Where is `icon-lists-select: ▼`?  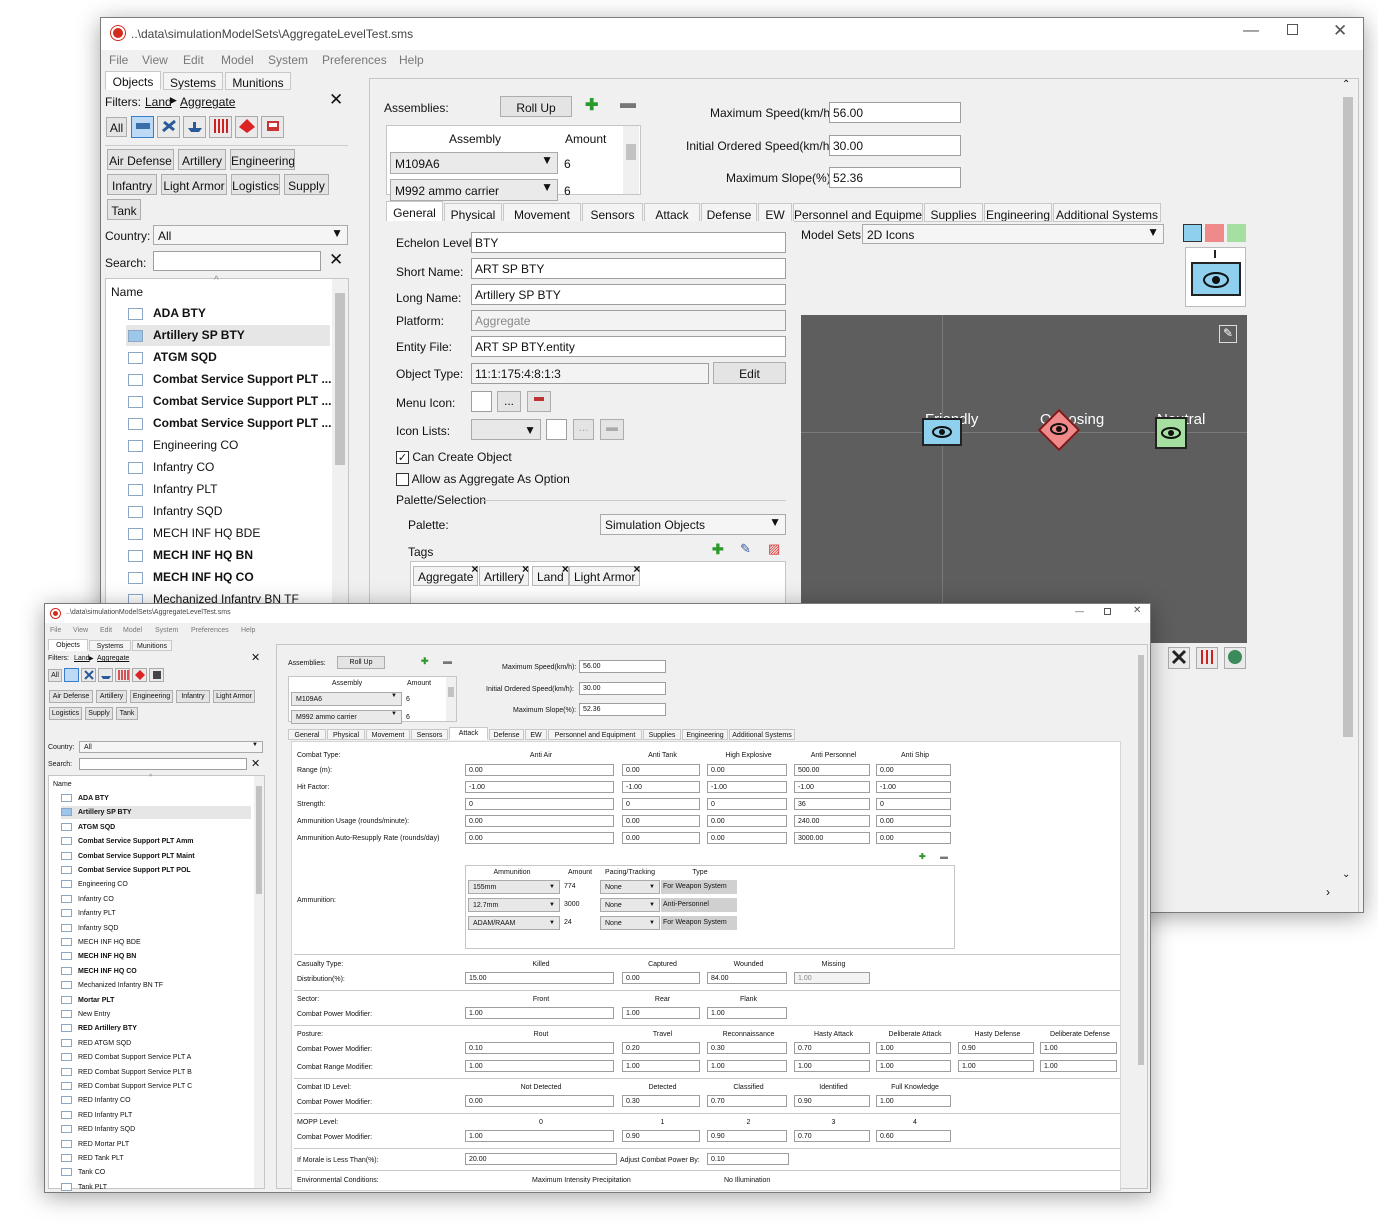
icon-lists-select: ▼ is located at coordinates (506, 429).